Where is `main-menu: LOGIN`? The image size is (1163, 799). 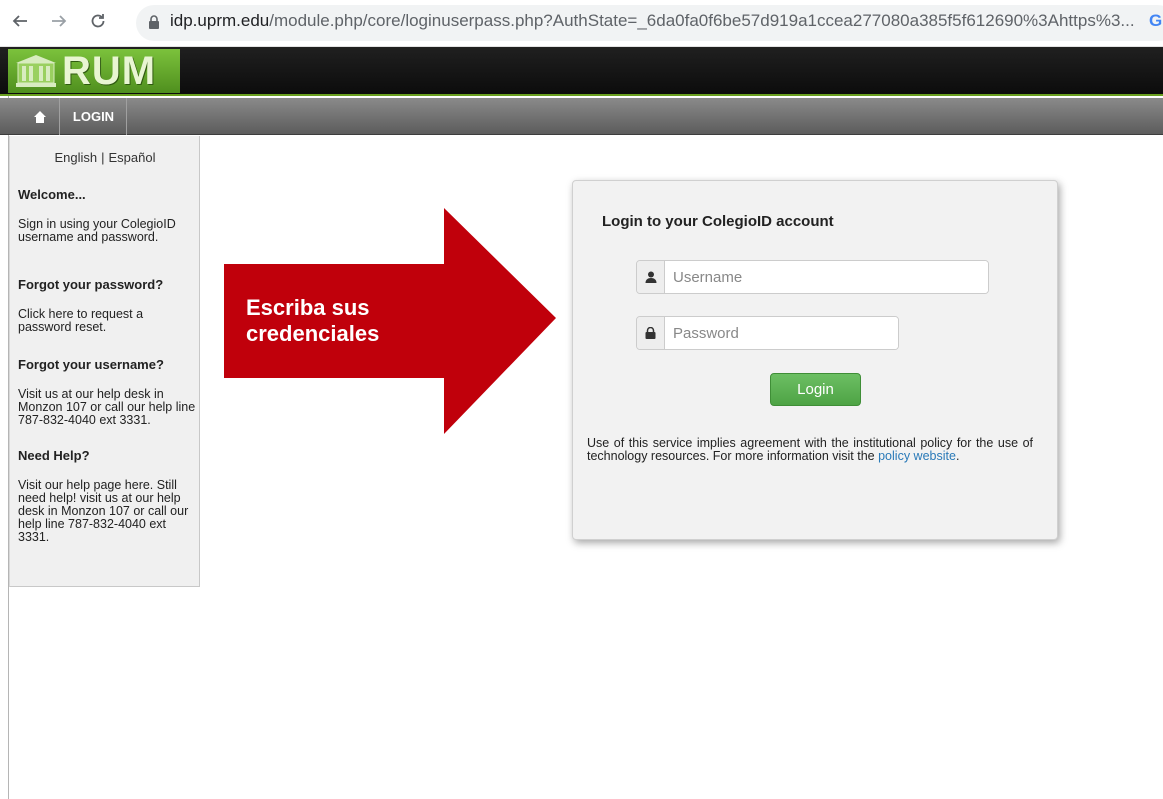
main-menu: LOGIN is located at coordinates (581, 116).